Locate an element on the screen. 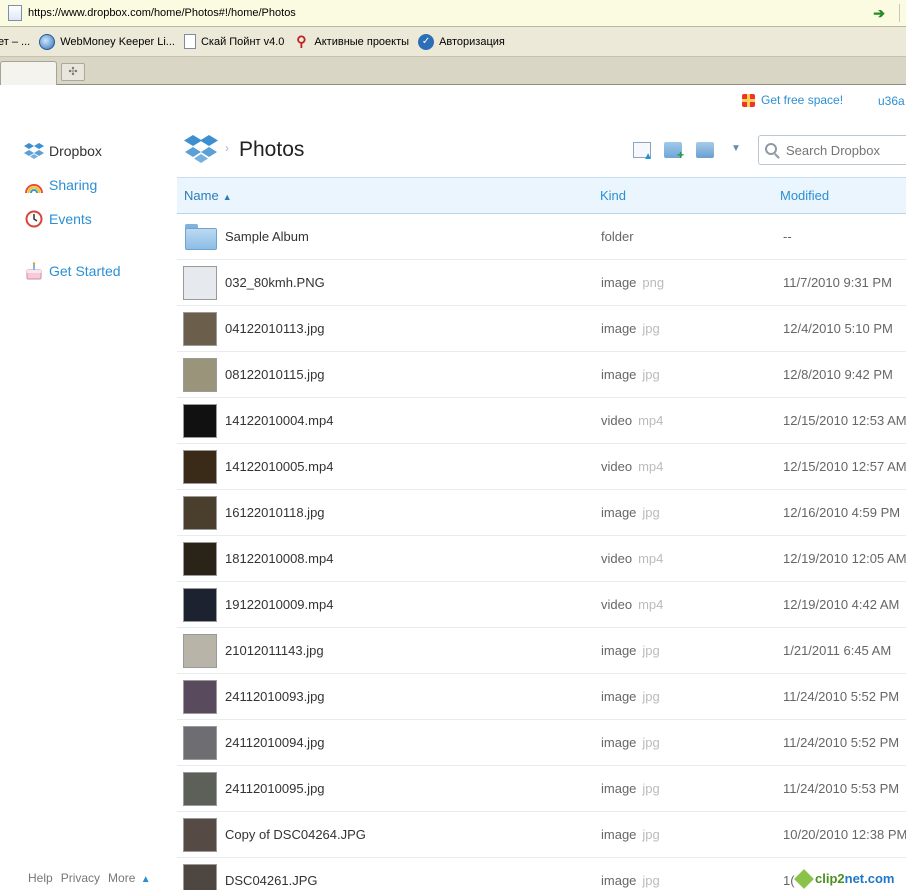  file-kind: image png is located at coordinates (632, 282).